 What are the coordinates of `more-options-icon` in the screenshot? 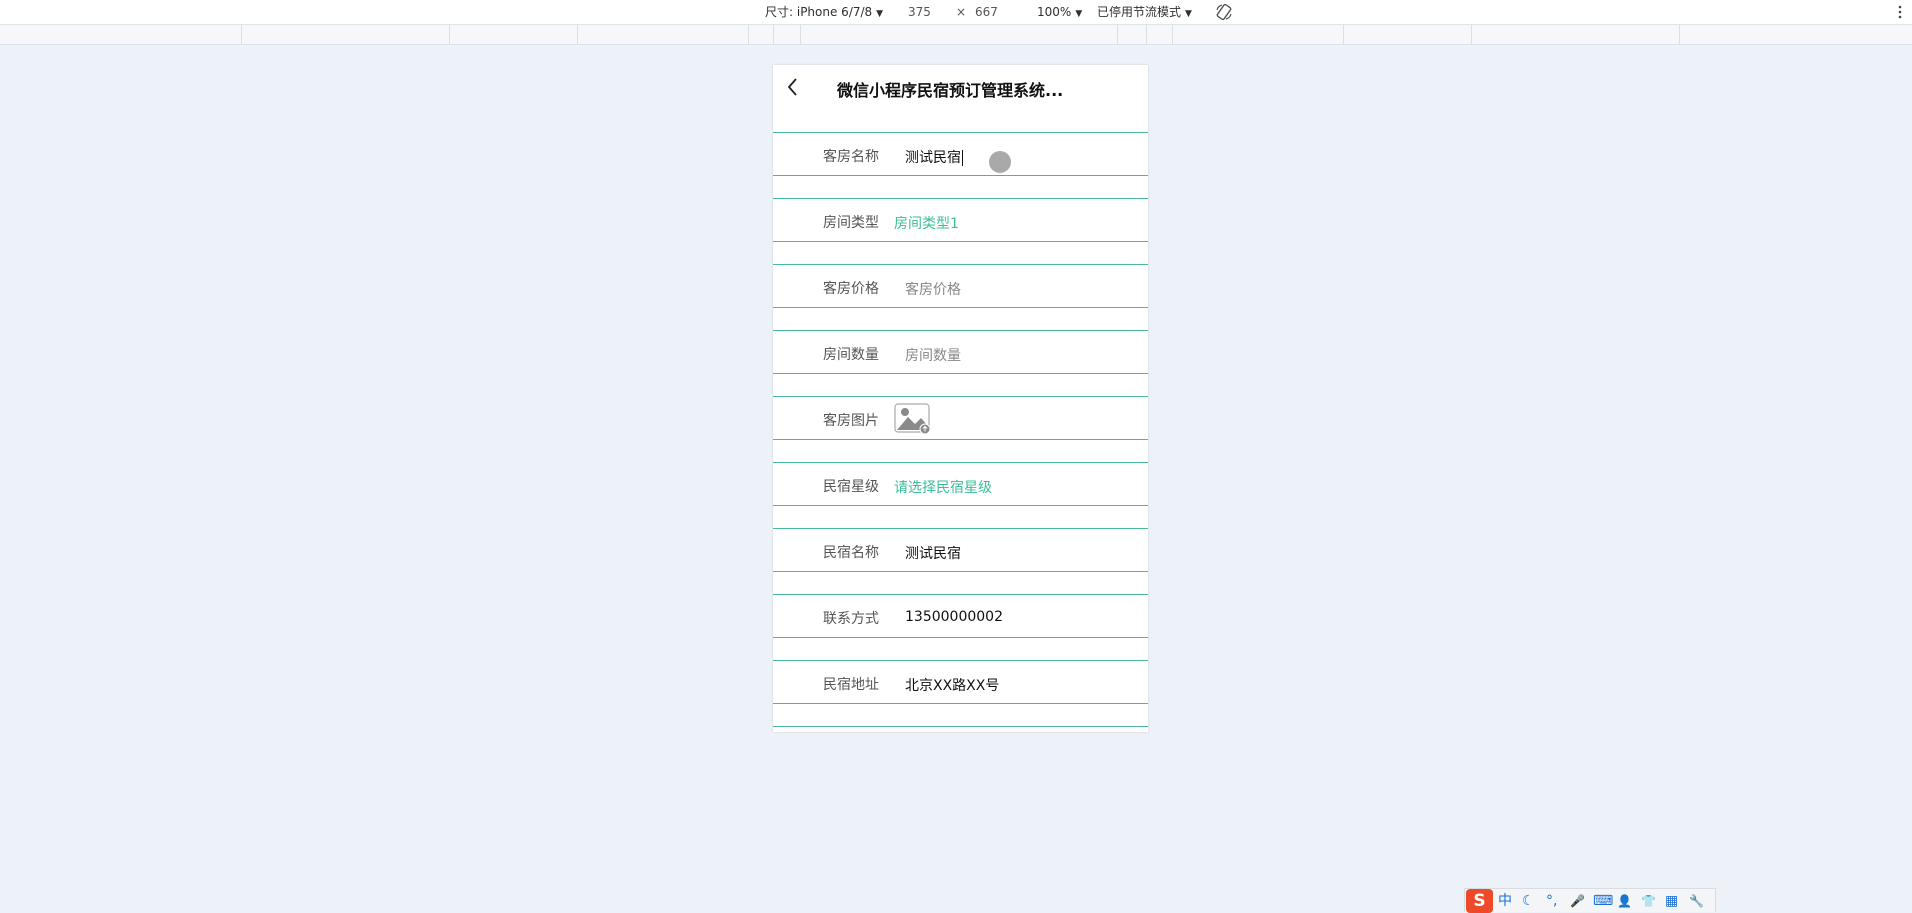 It's located at (1900, 12).